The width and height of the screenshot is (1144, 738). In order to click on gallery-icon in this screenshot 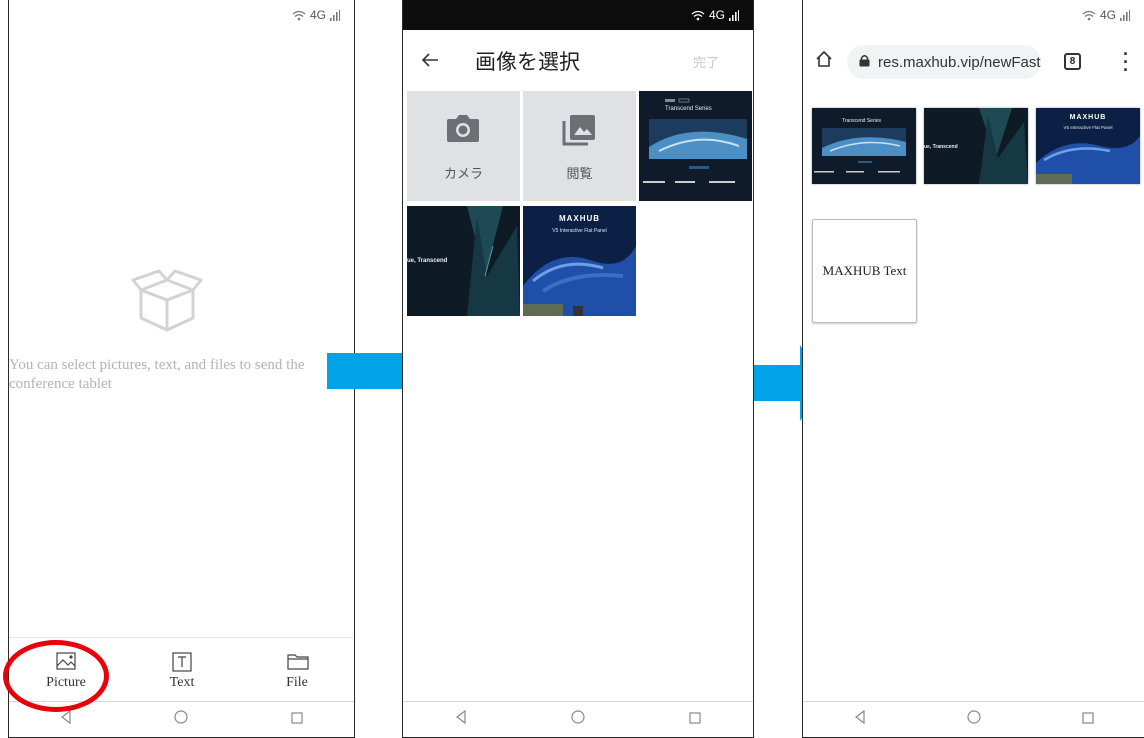, I will do `click(579, 132)`.